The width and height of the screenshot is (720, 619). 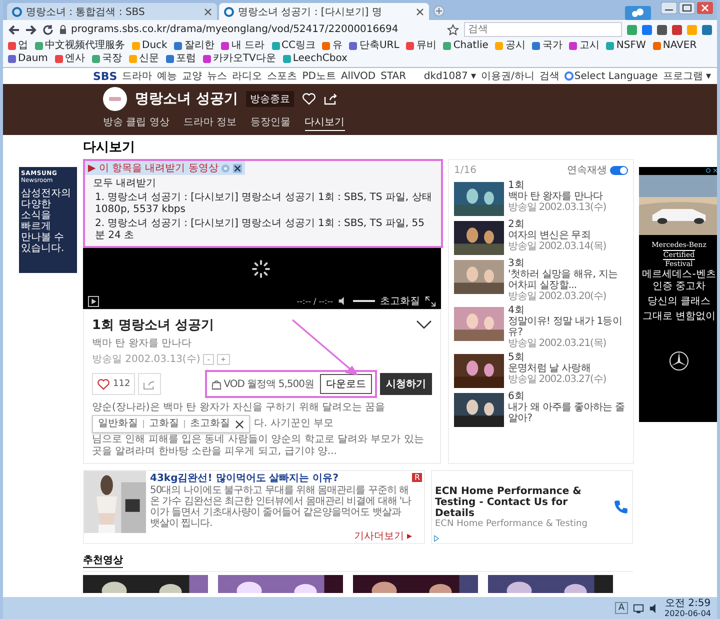 I want to click on playlist-item: 5회 운명처럼 날 사랑해 방송일 2002.03.27(수), so click(x=541, y=370).